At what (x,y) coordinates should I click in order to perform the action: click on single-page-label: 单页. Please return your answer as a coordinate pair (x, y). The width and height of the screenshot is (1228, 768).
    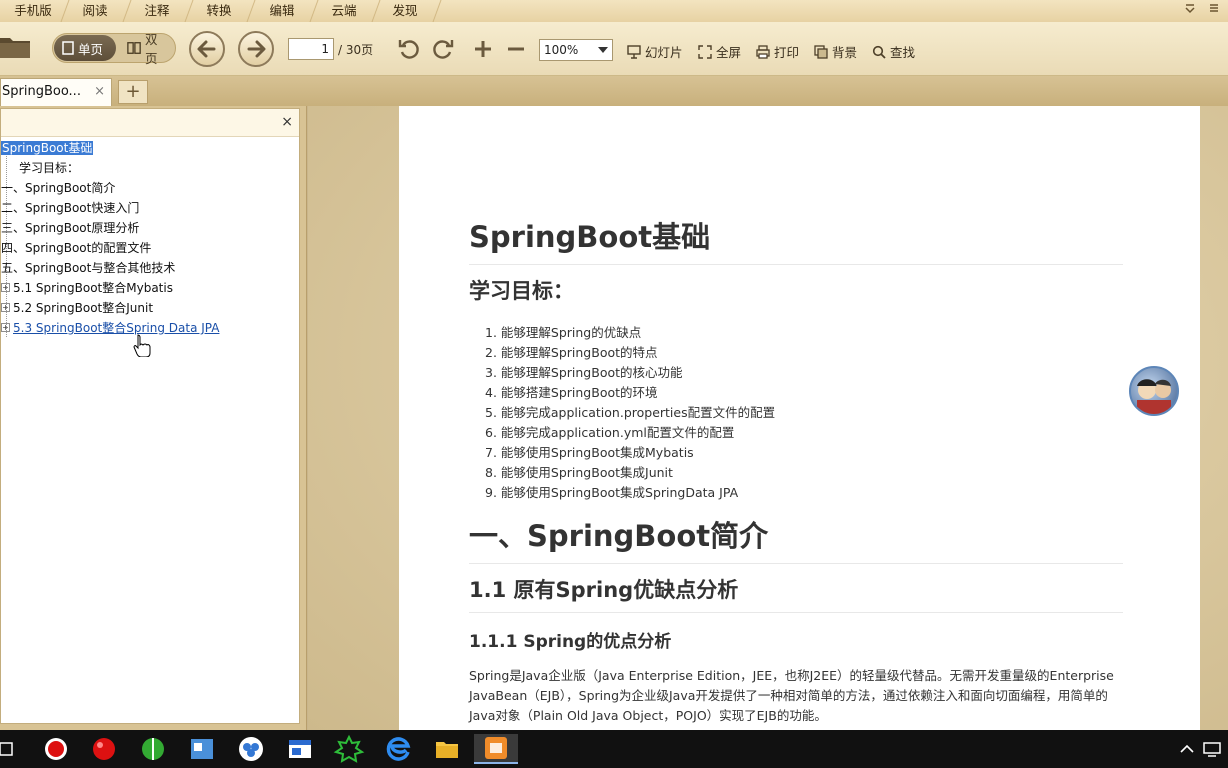
    Looking at the image, I should click on (91, 49).